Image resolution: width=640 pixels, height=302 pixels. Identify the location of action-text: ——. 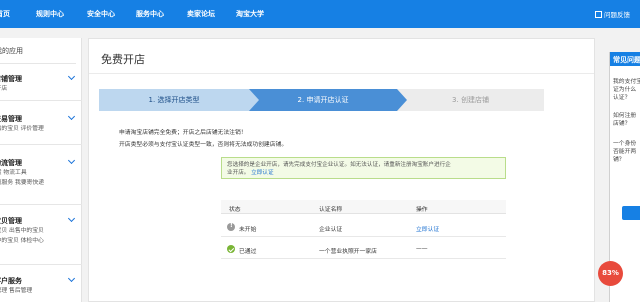
(422, 249).